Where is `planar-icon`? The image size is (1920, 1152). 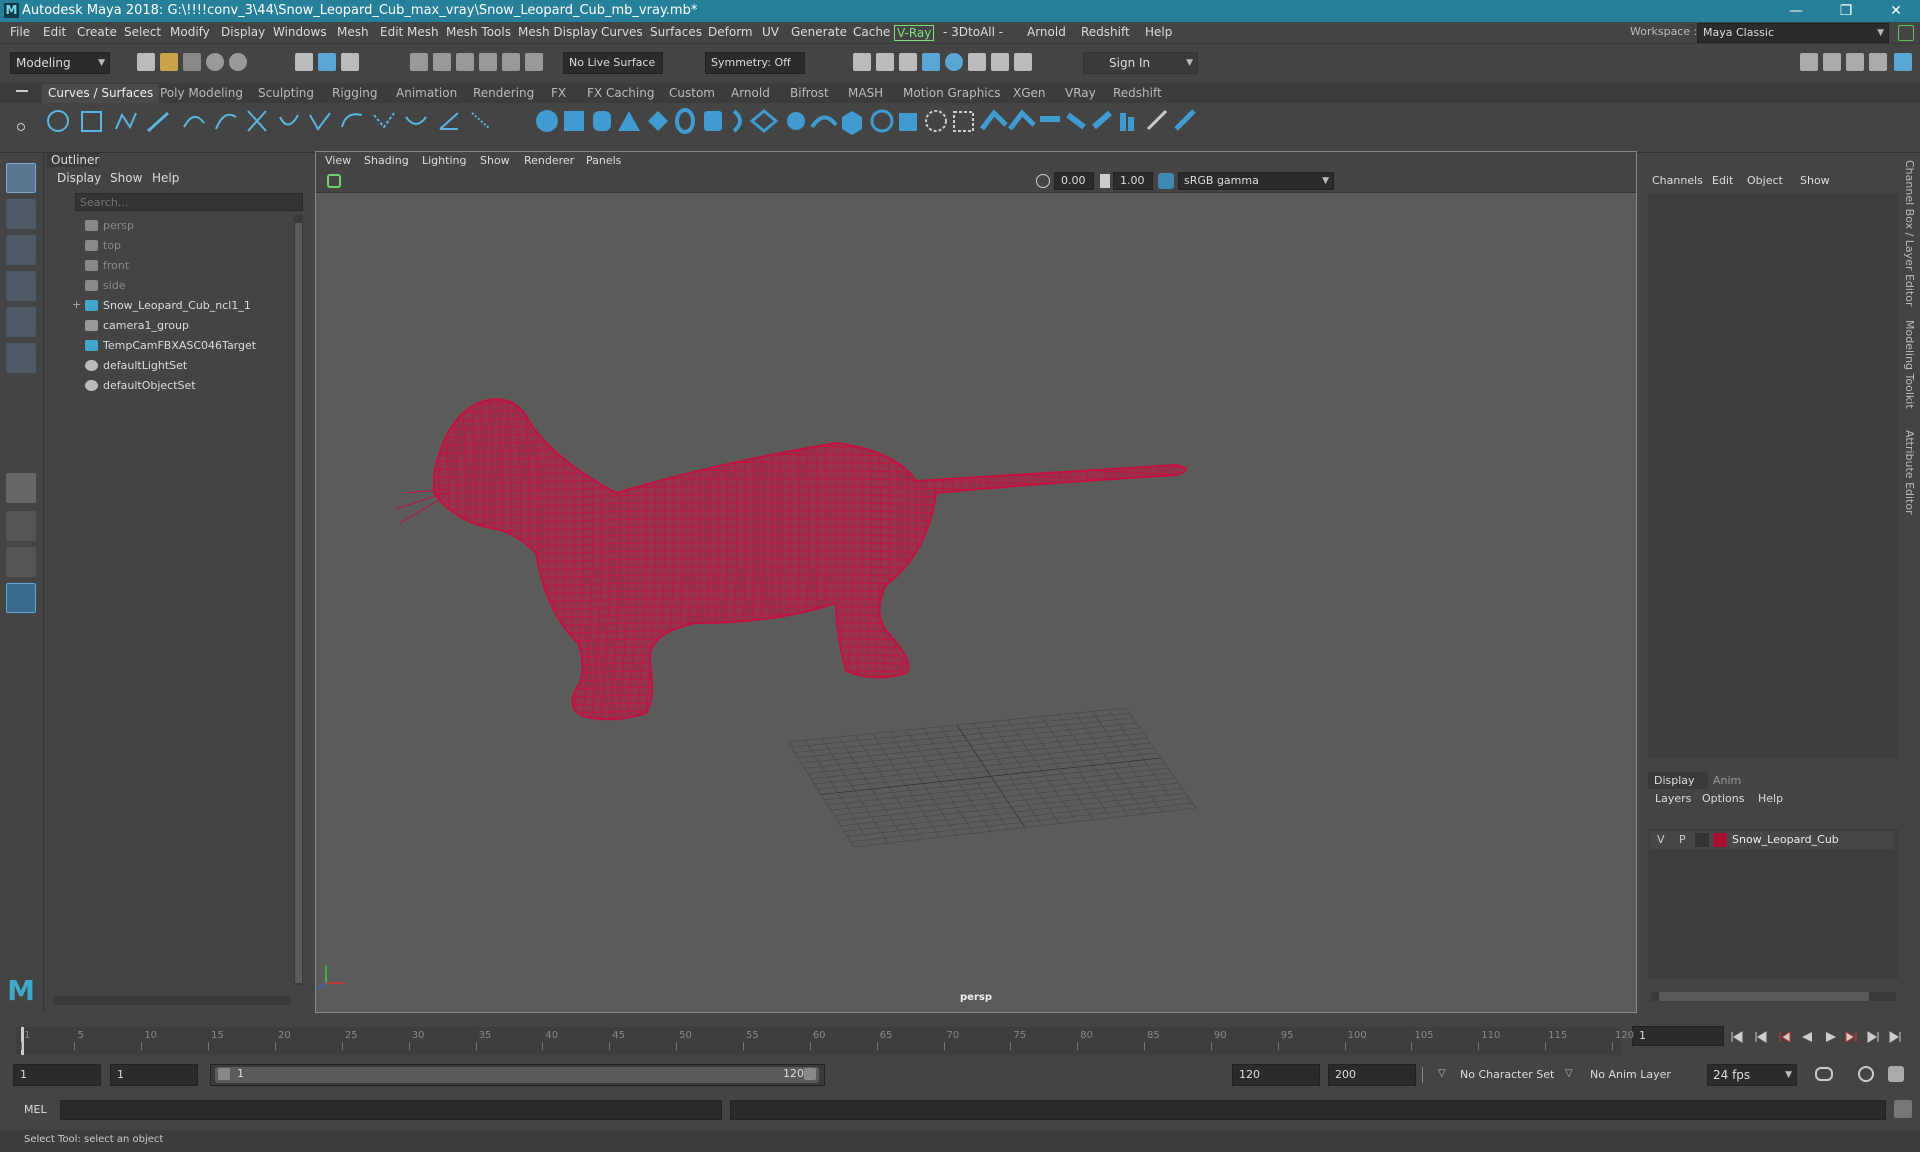 planar-icon is located at coordinates (764, 121).